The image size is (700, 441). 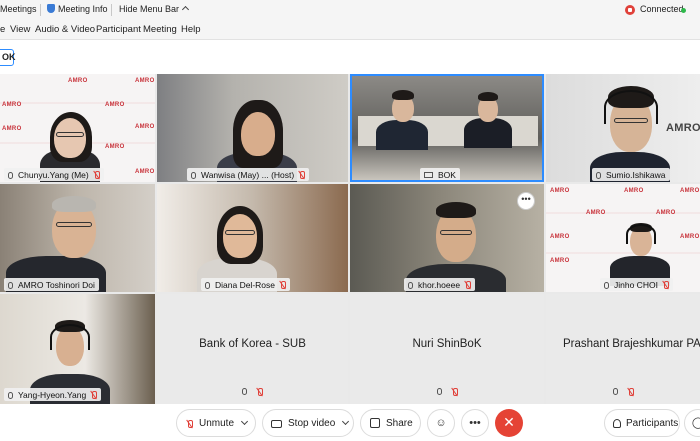 I want to click on audio-only-tile: Nuri ShinBoK, so click(x=447, y=349).